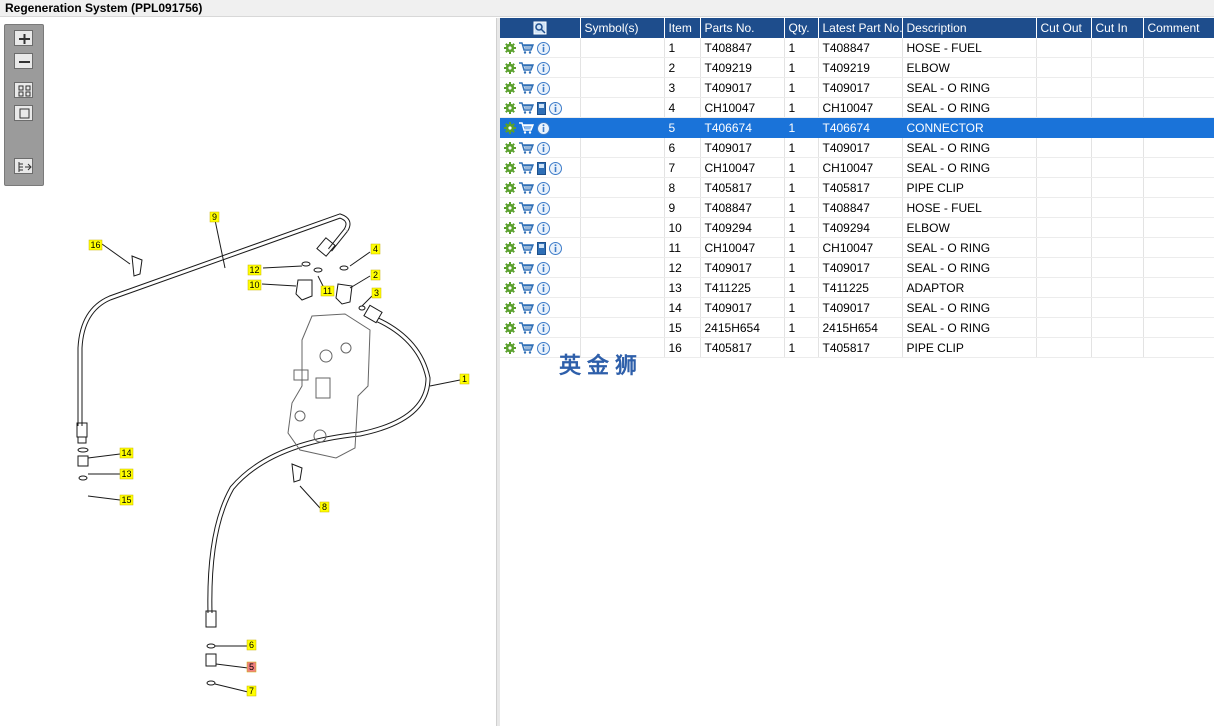 The image size is (1214, 726). What do you see at coordinates (857, 247) in the screenshot?
I see `table-row: 11 CH10047 1 CH10047 SEAL - O RING` at bounding box center [857, 247].